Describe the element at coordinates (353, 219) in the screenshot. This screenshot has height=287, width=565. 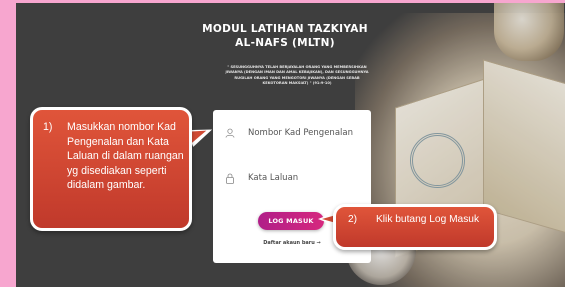
I see `callout-2-number: 2)` at that location.